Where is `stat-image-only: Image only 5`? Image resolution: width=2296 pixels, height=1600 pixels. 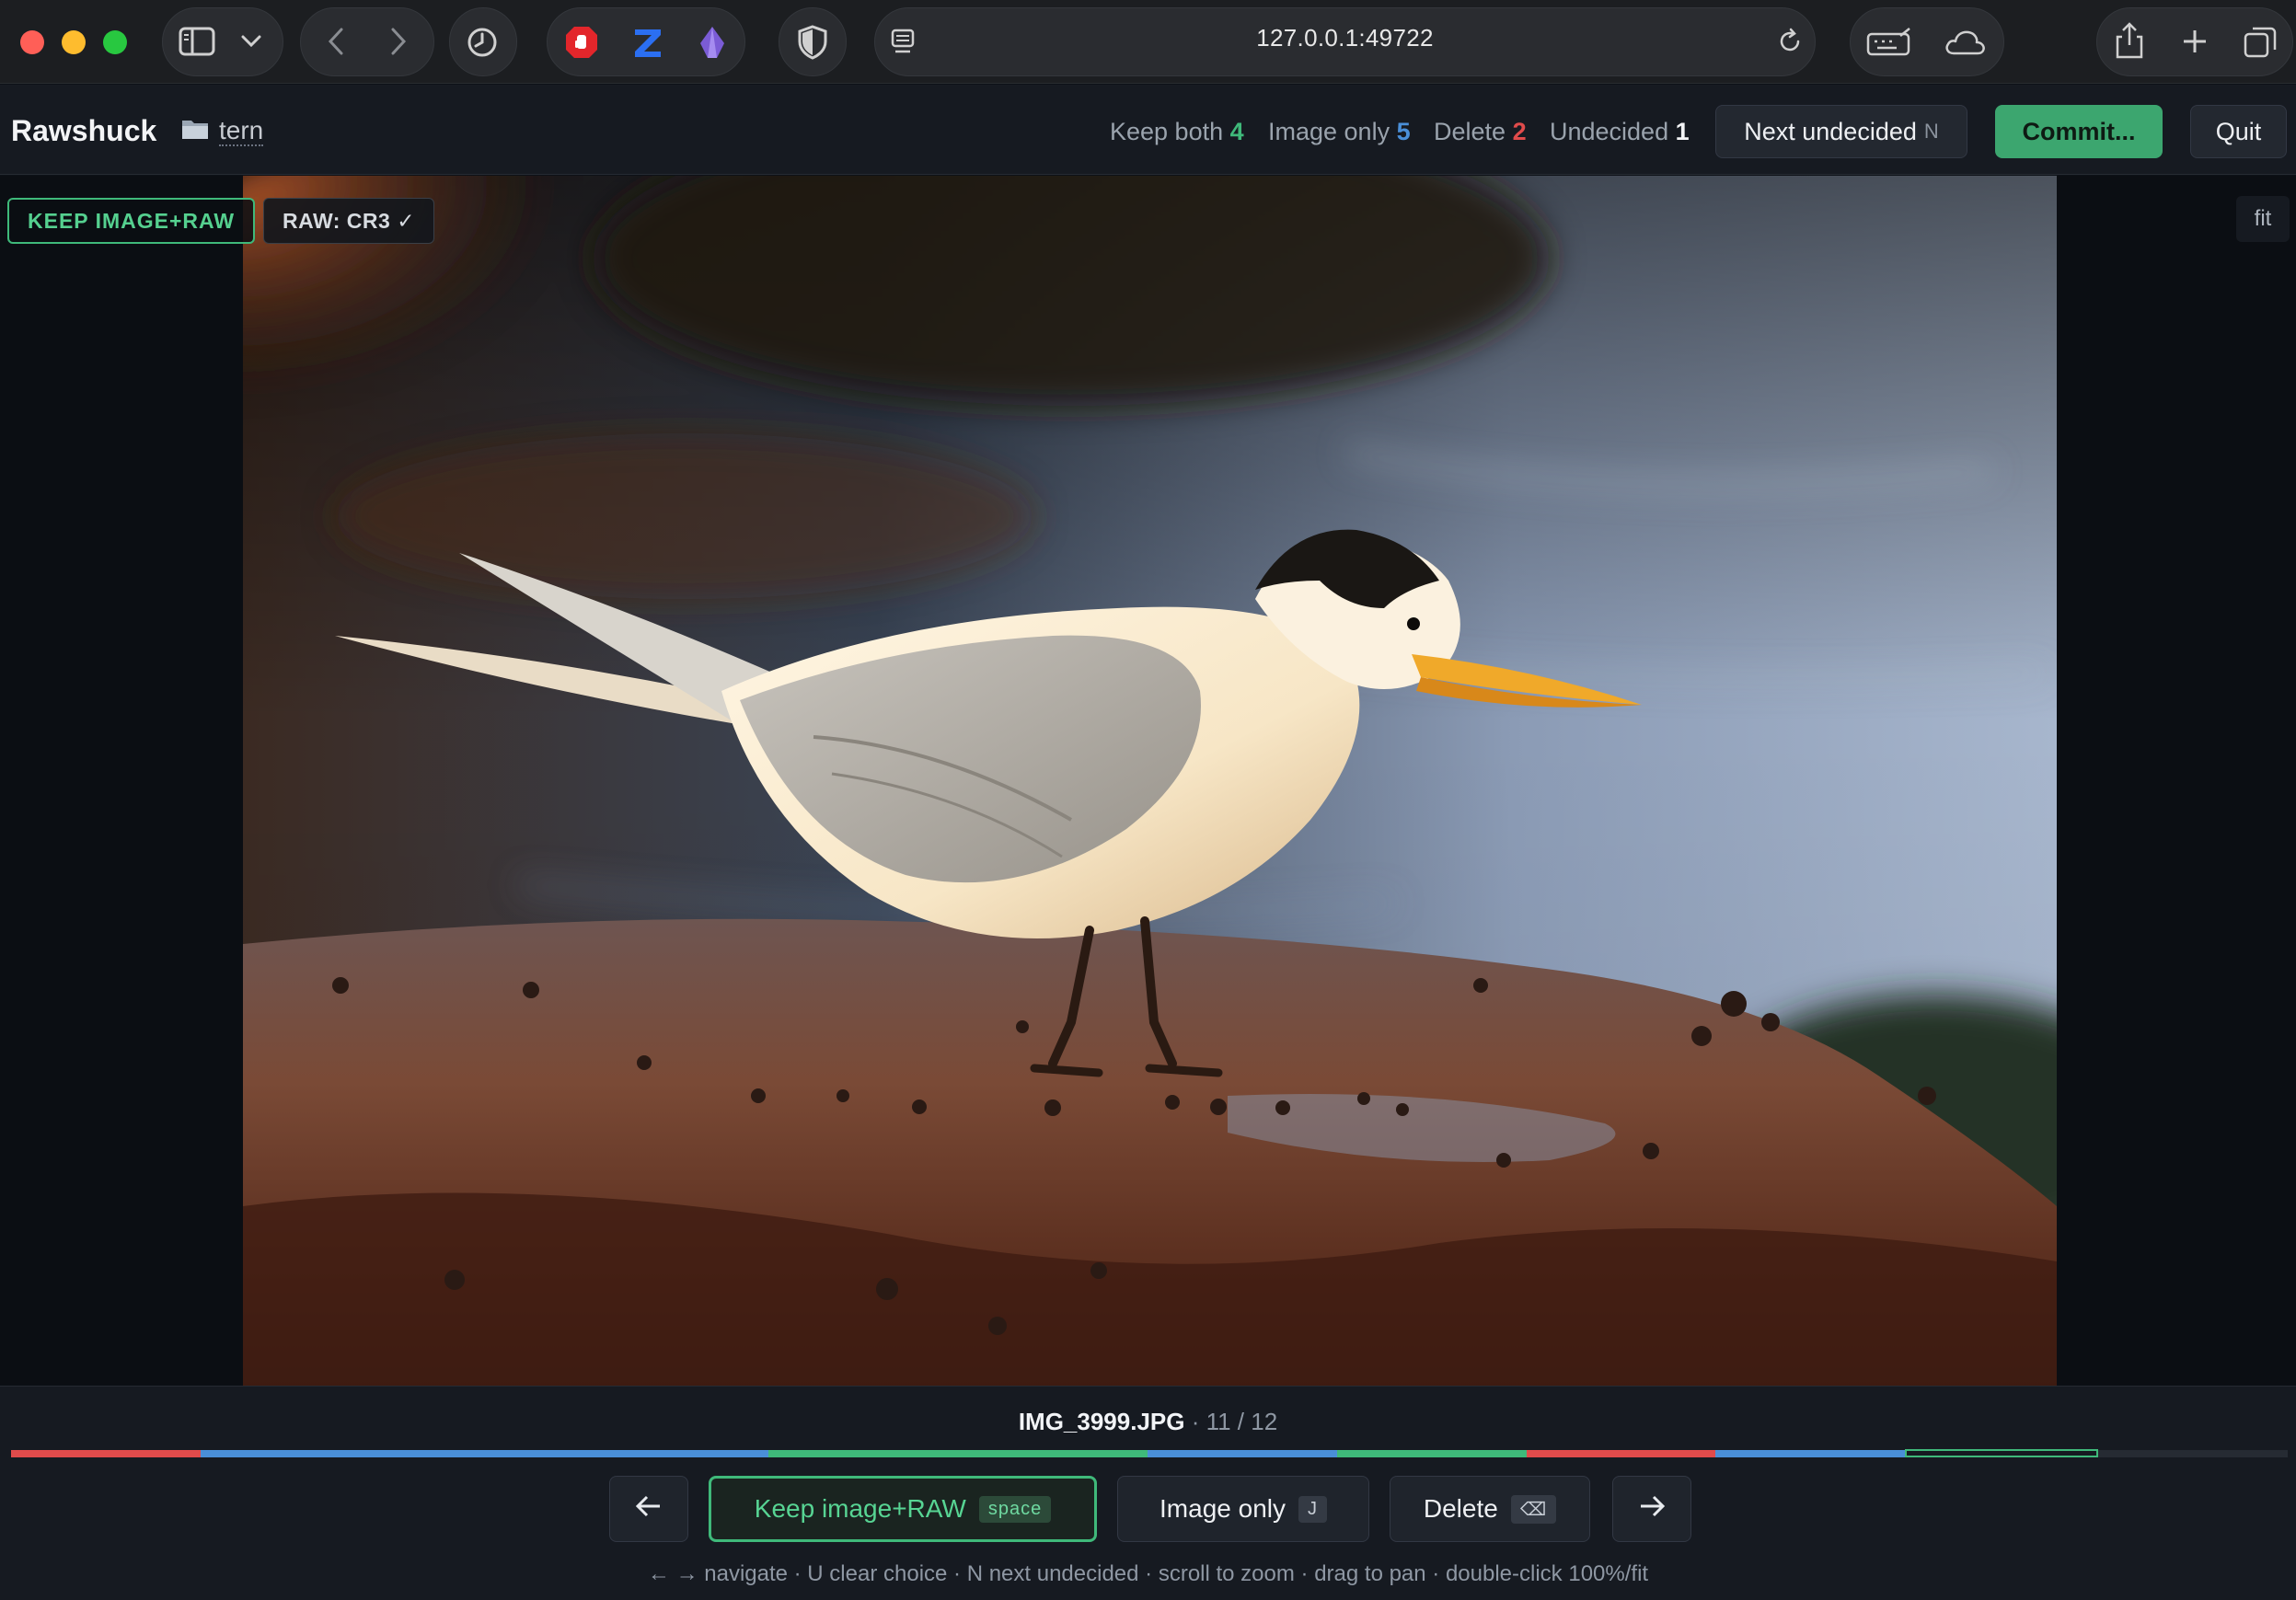
stat-image-only: Image only 5 is located at coordinates (1340, 132).